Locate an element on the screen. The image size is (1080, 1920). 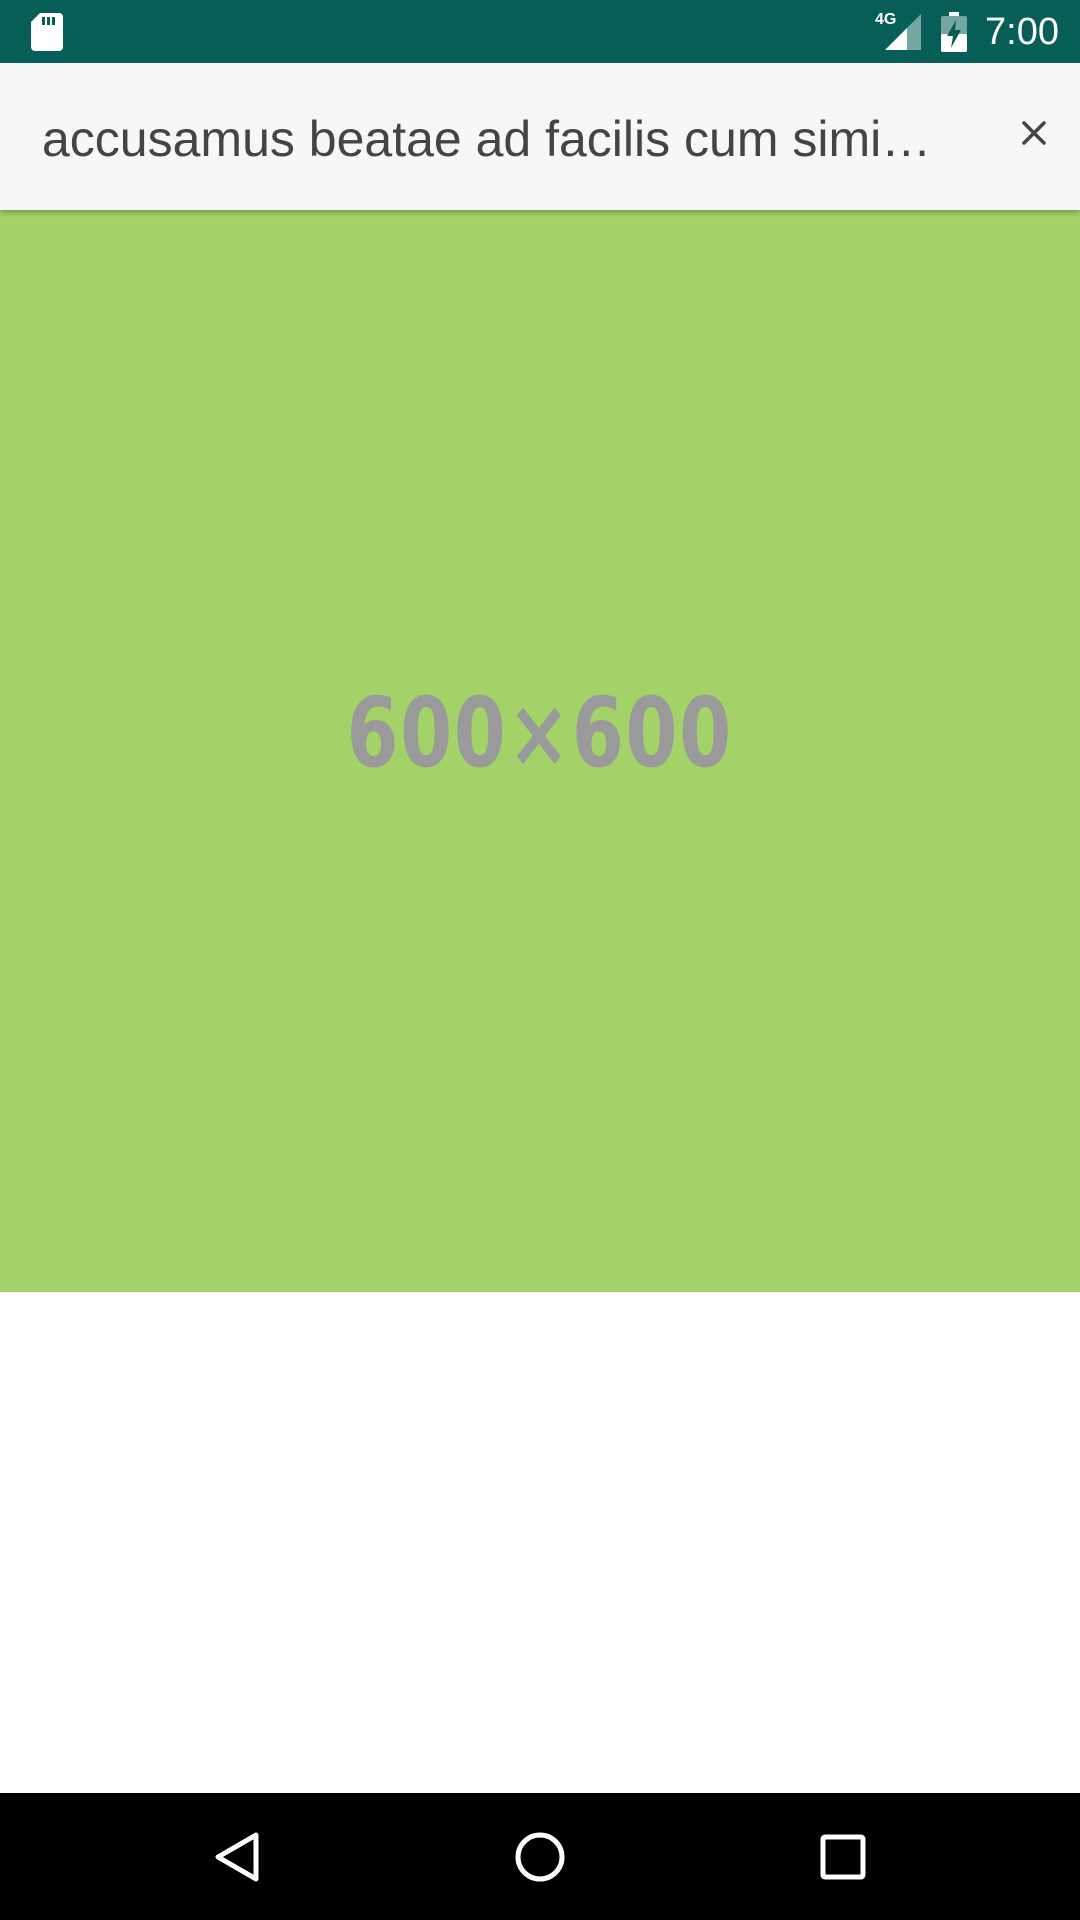
signal-icon: 4G is located at coordinates (899, 32).